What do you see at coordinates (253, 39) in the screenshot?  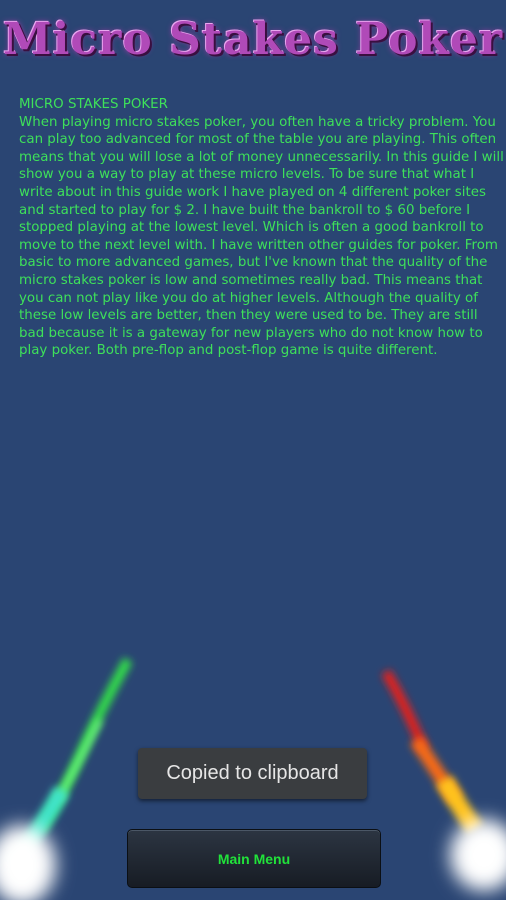 I see `app-title: Micro Stakes Poker` at bounding box center [253, 39].